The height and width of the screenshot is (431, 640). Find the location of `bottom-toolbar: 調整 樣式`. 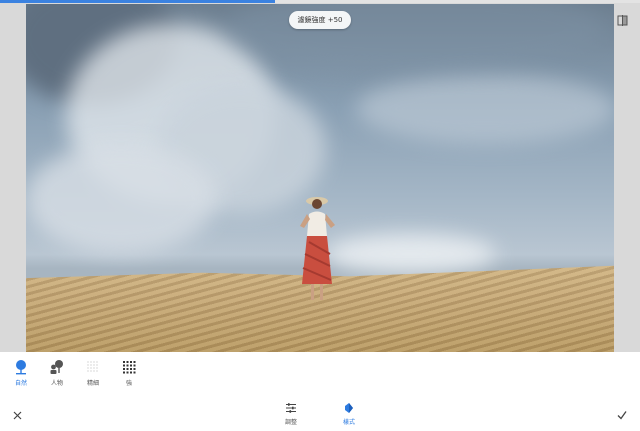

bottom-toolbar: 調整 樣式 is located at coordinates (320, 413).